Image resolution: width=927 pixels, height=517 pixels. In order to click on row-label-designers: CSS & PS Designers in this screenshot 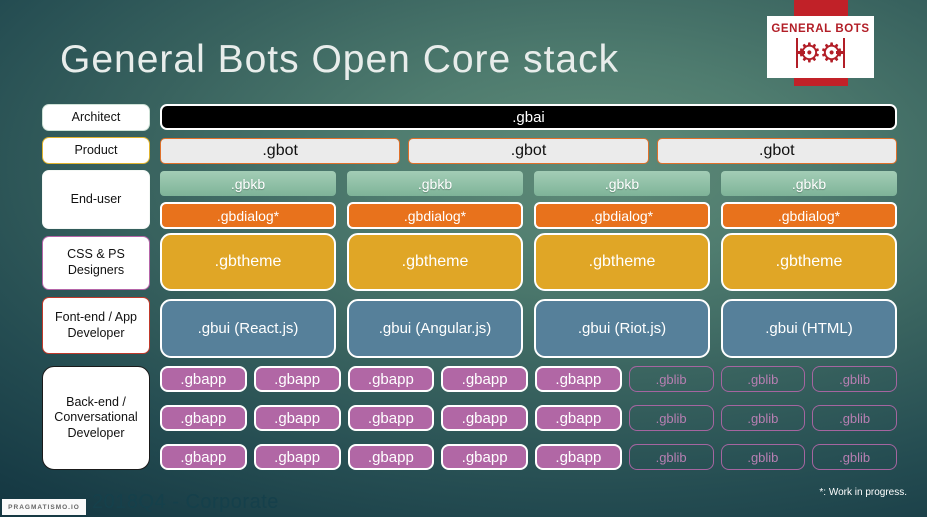, I will do `click(96, 263)`.